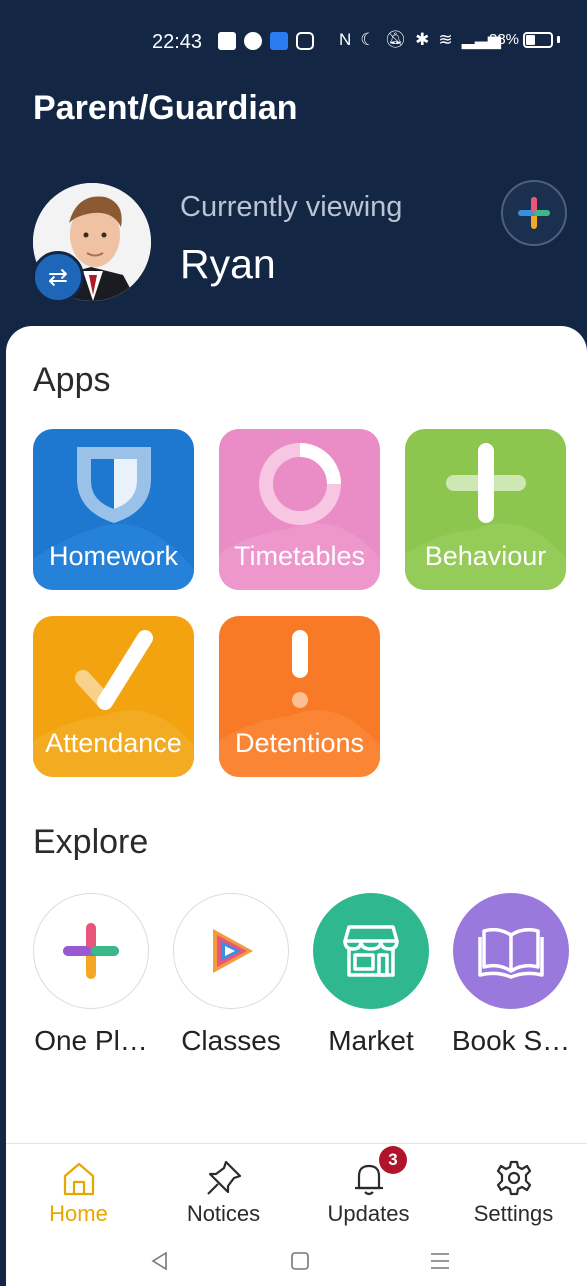 The width and height of the screenshot is (587, 1286). I want to click on moon-icon: ☾, so click(368, 39).